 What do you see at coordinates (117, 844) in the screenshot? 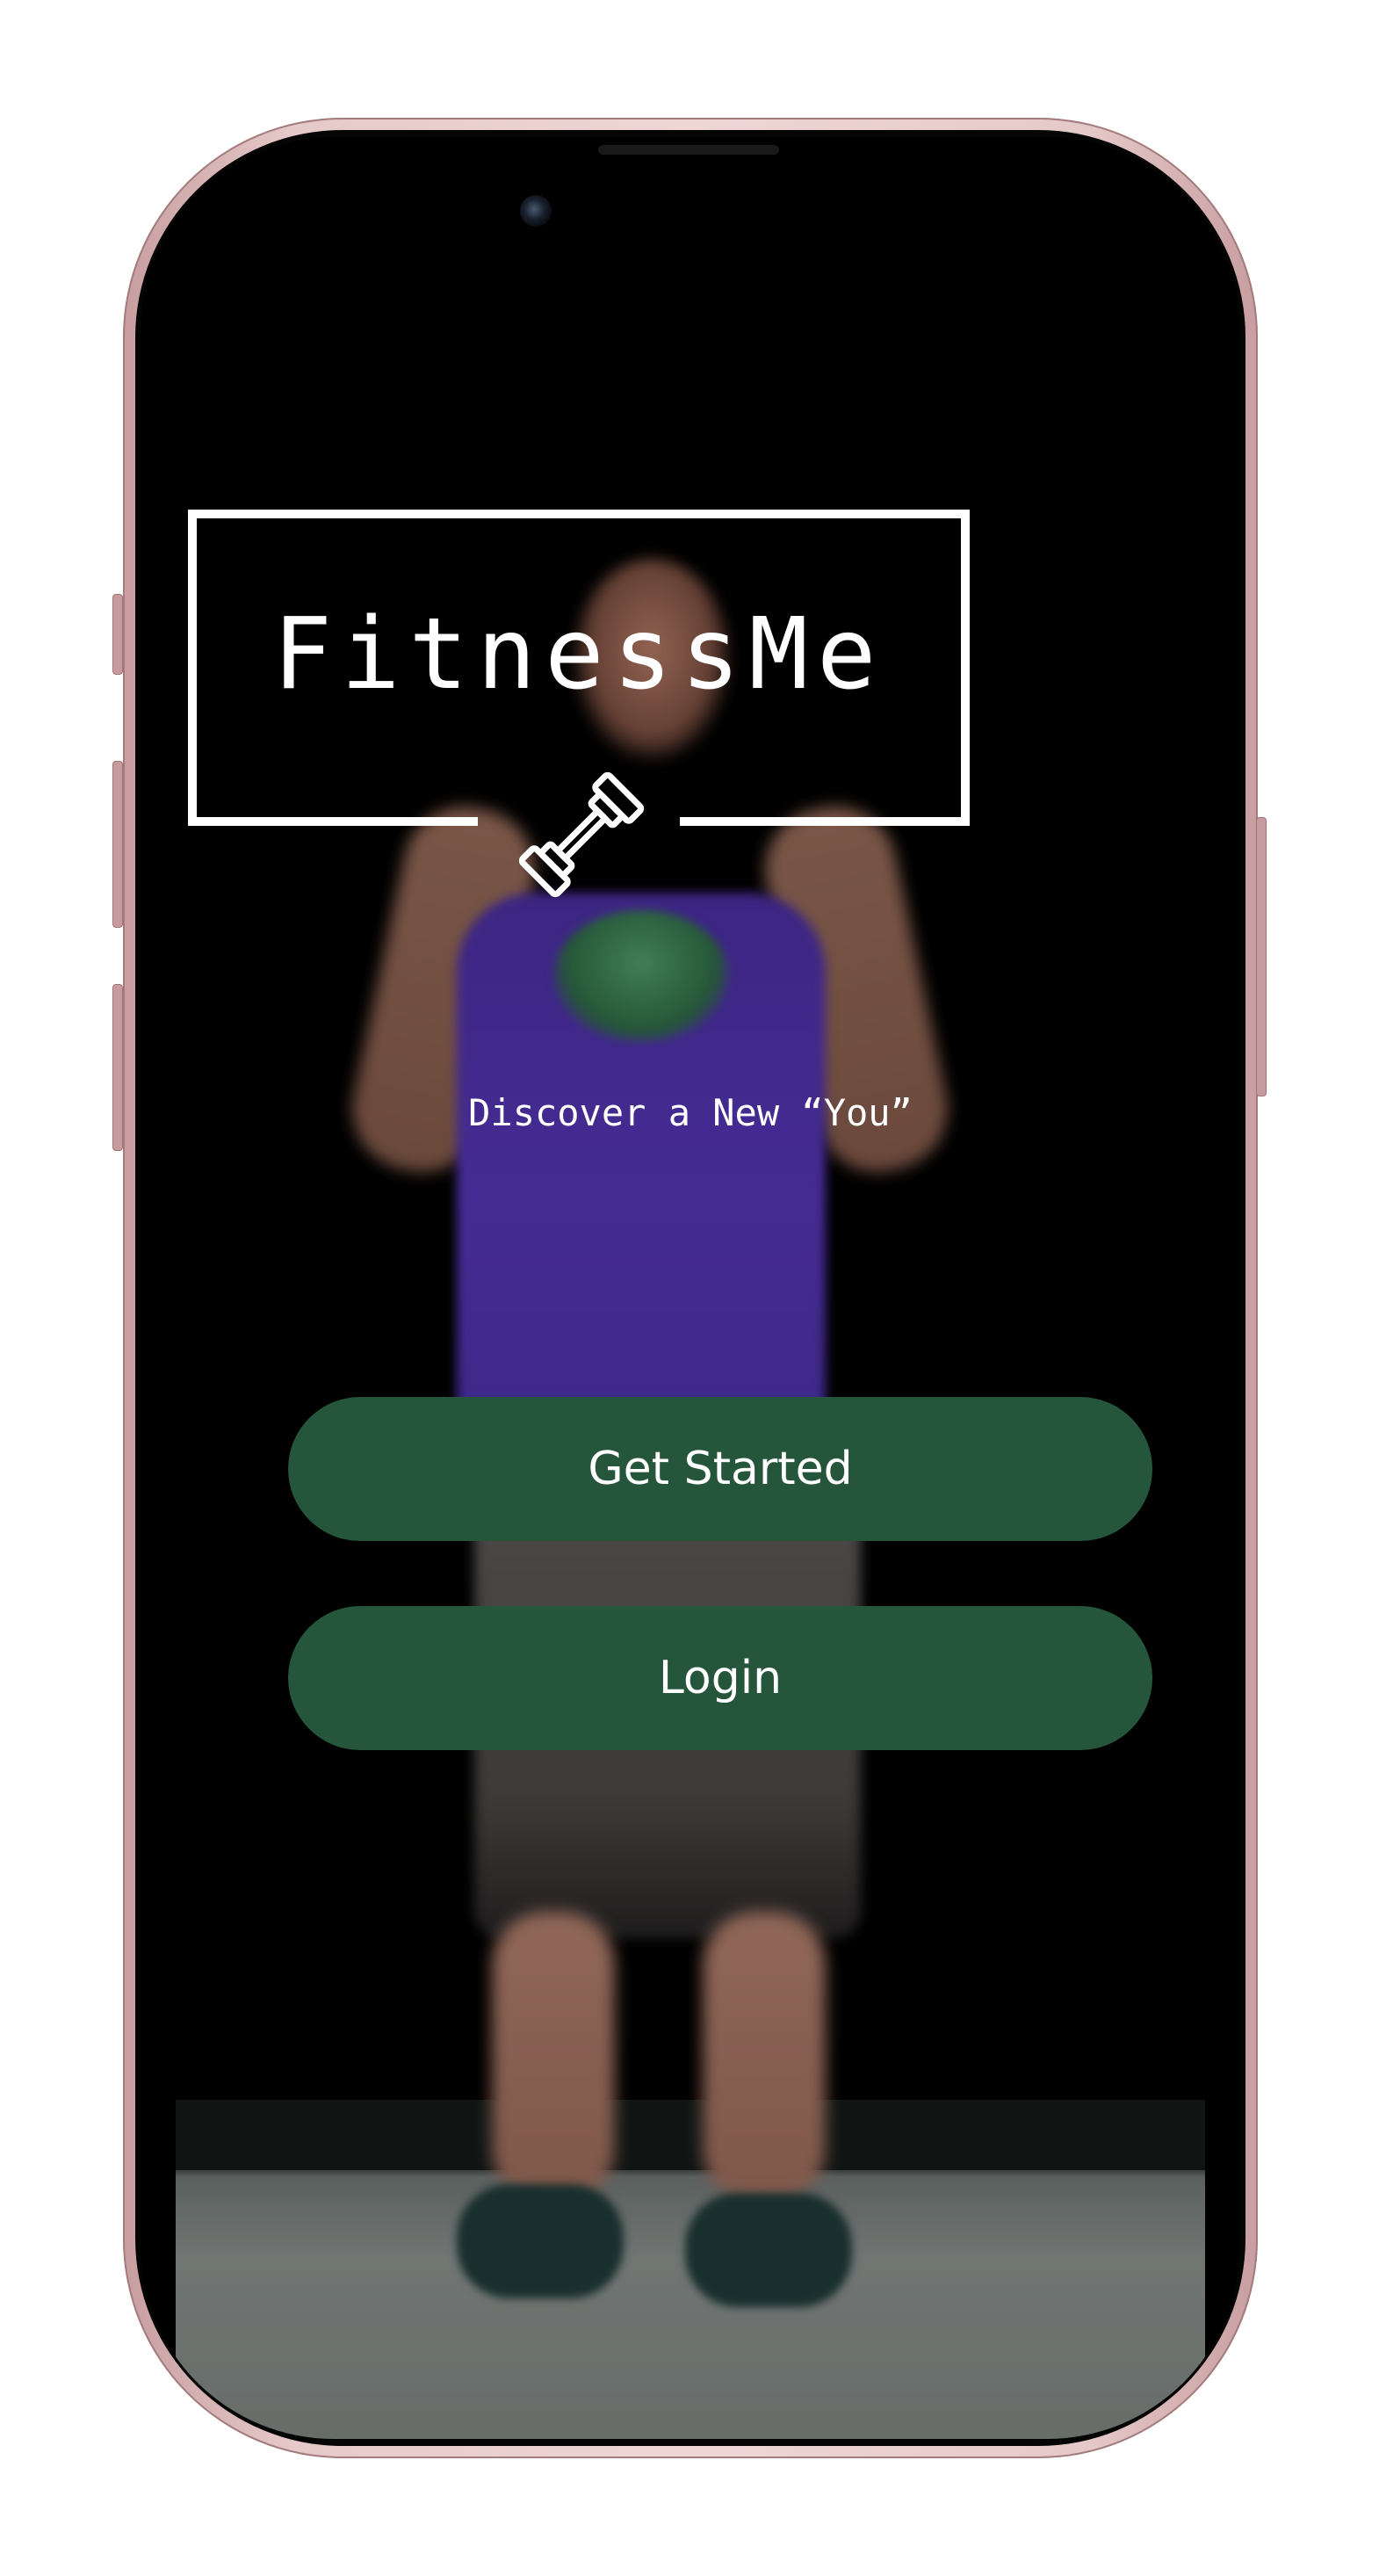
I see `volume-up-button` at bounding box center [117, 844].